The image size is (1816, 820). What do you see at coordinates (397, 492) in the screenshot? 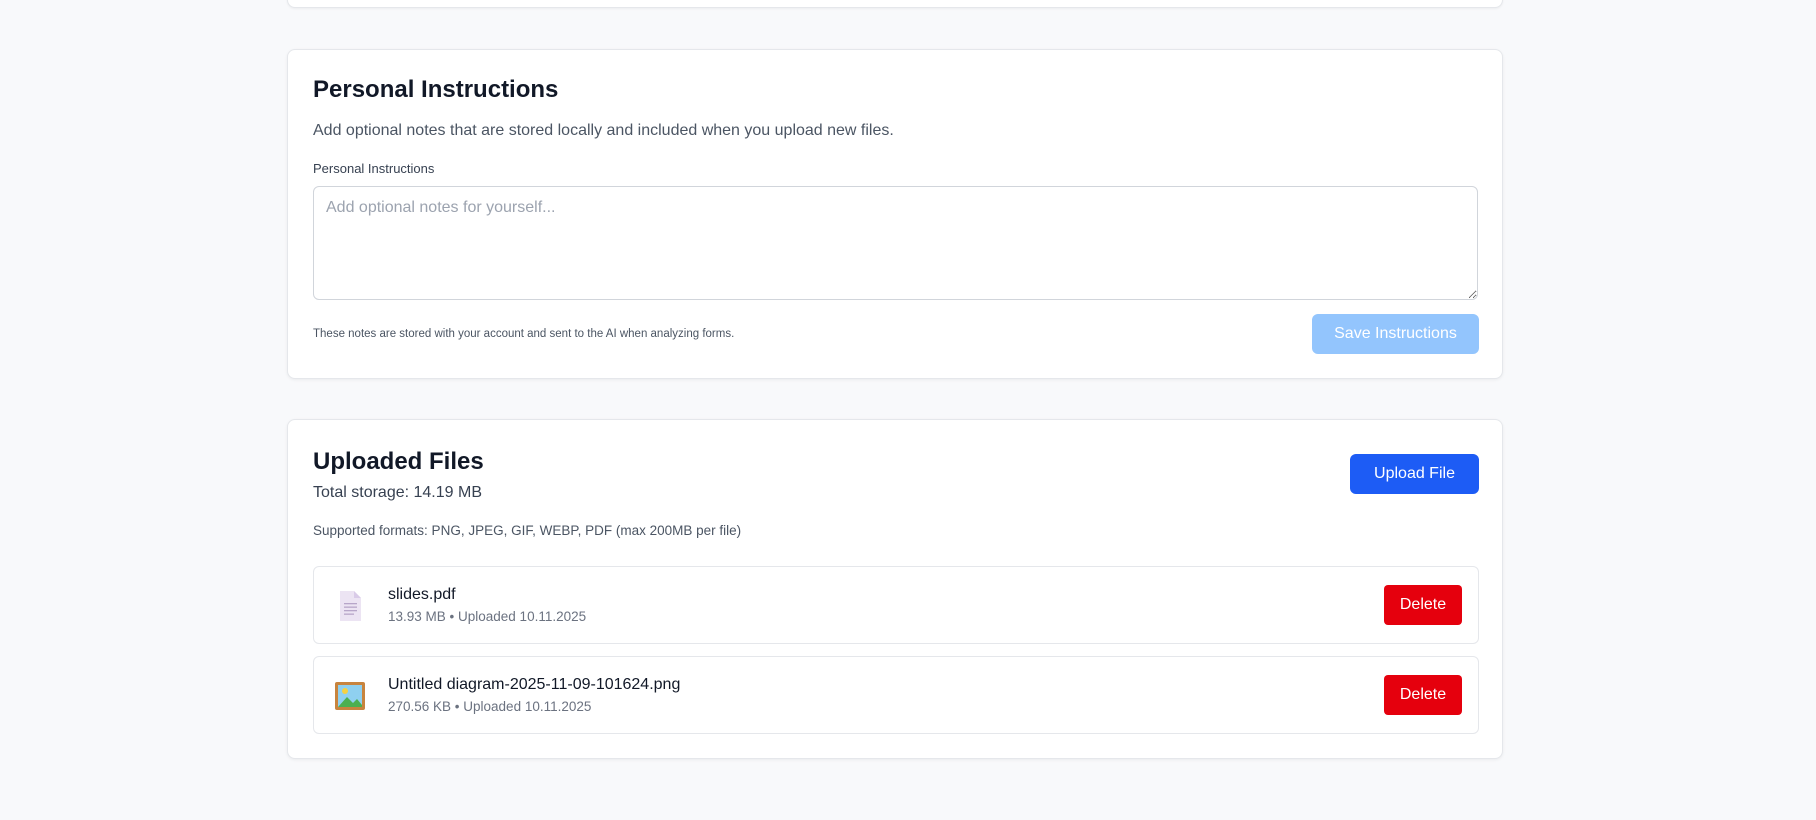
I see `total-storage-text: Total storage: 14.19 MB` at bounding box center [397, 492].